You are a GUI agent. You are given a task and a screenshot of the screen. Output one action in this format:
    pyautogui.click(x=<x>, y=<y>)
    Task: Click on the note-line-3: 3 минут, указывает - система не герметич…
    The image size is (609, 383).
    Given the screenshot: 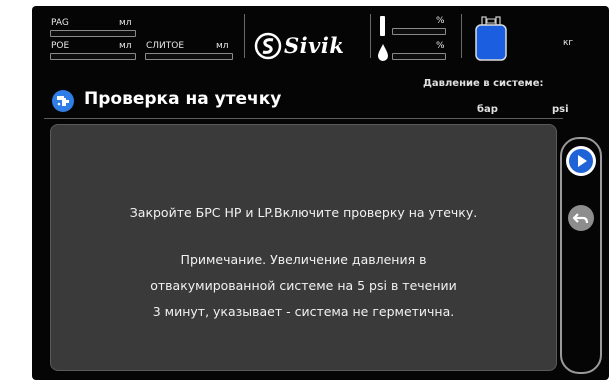 What is the action you would take?
    pyautogui.click(x=303, y=311)
    